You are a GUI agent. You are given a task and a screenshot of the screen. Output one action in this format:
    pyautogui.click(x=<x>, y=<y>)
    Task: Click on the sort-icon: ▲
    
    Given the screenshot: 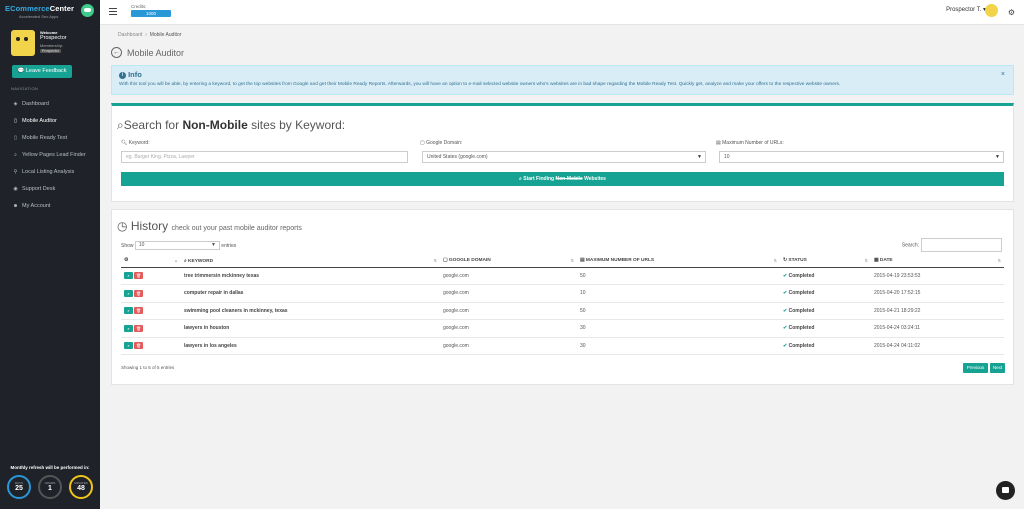 What is the action you would take?
    pyautogui.click(x=176, y=260)
    